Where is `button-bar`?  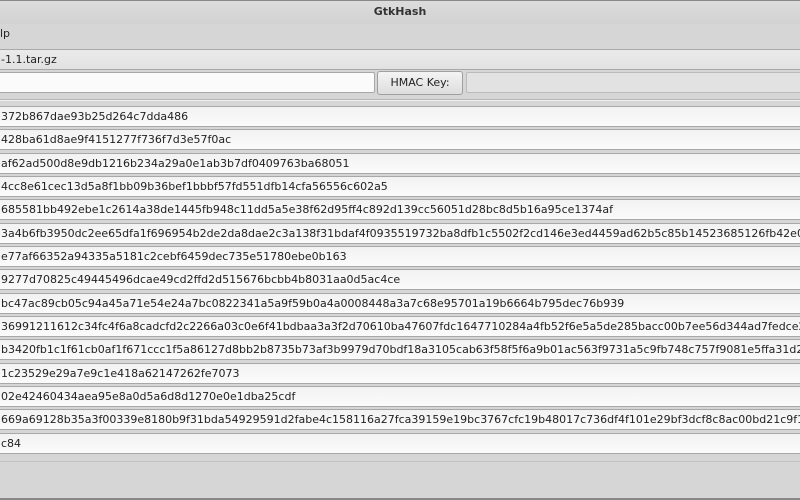 button-bar is located at coordinates (400, 480).